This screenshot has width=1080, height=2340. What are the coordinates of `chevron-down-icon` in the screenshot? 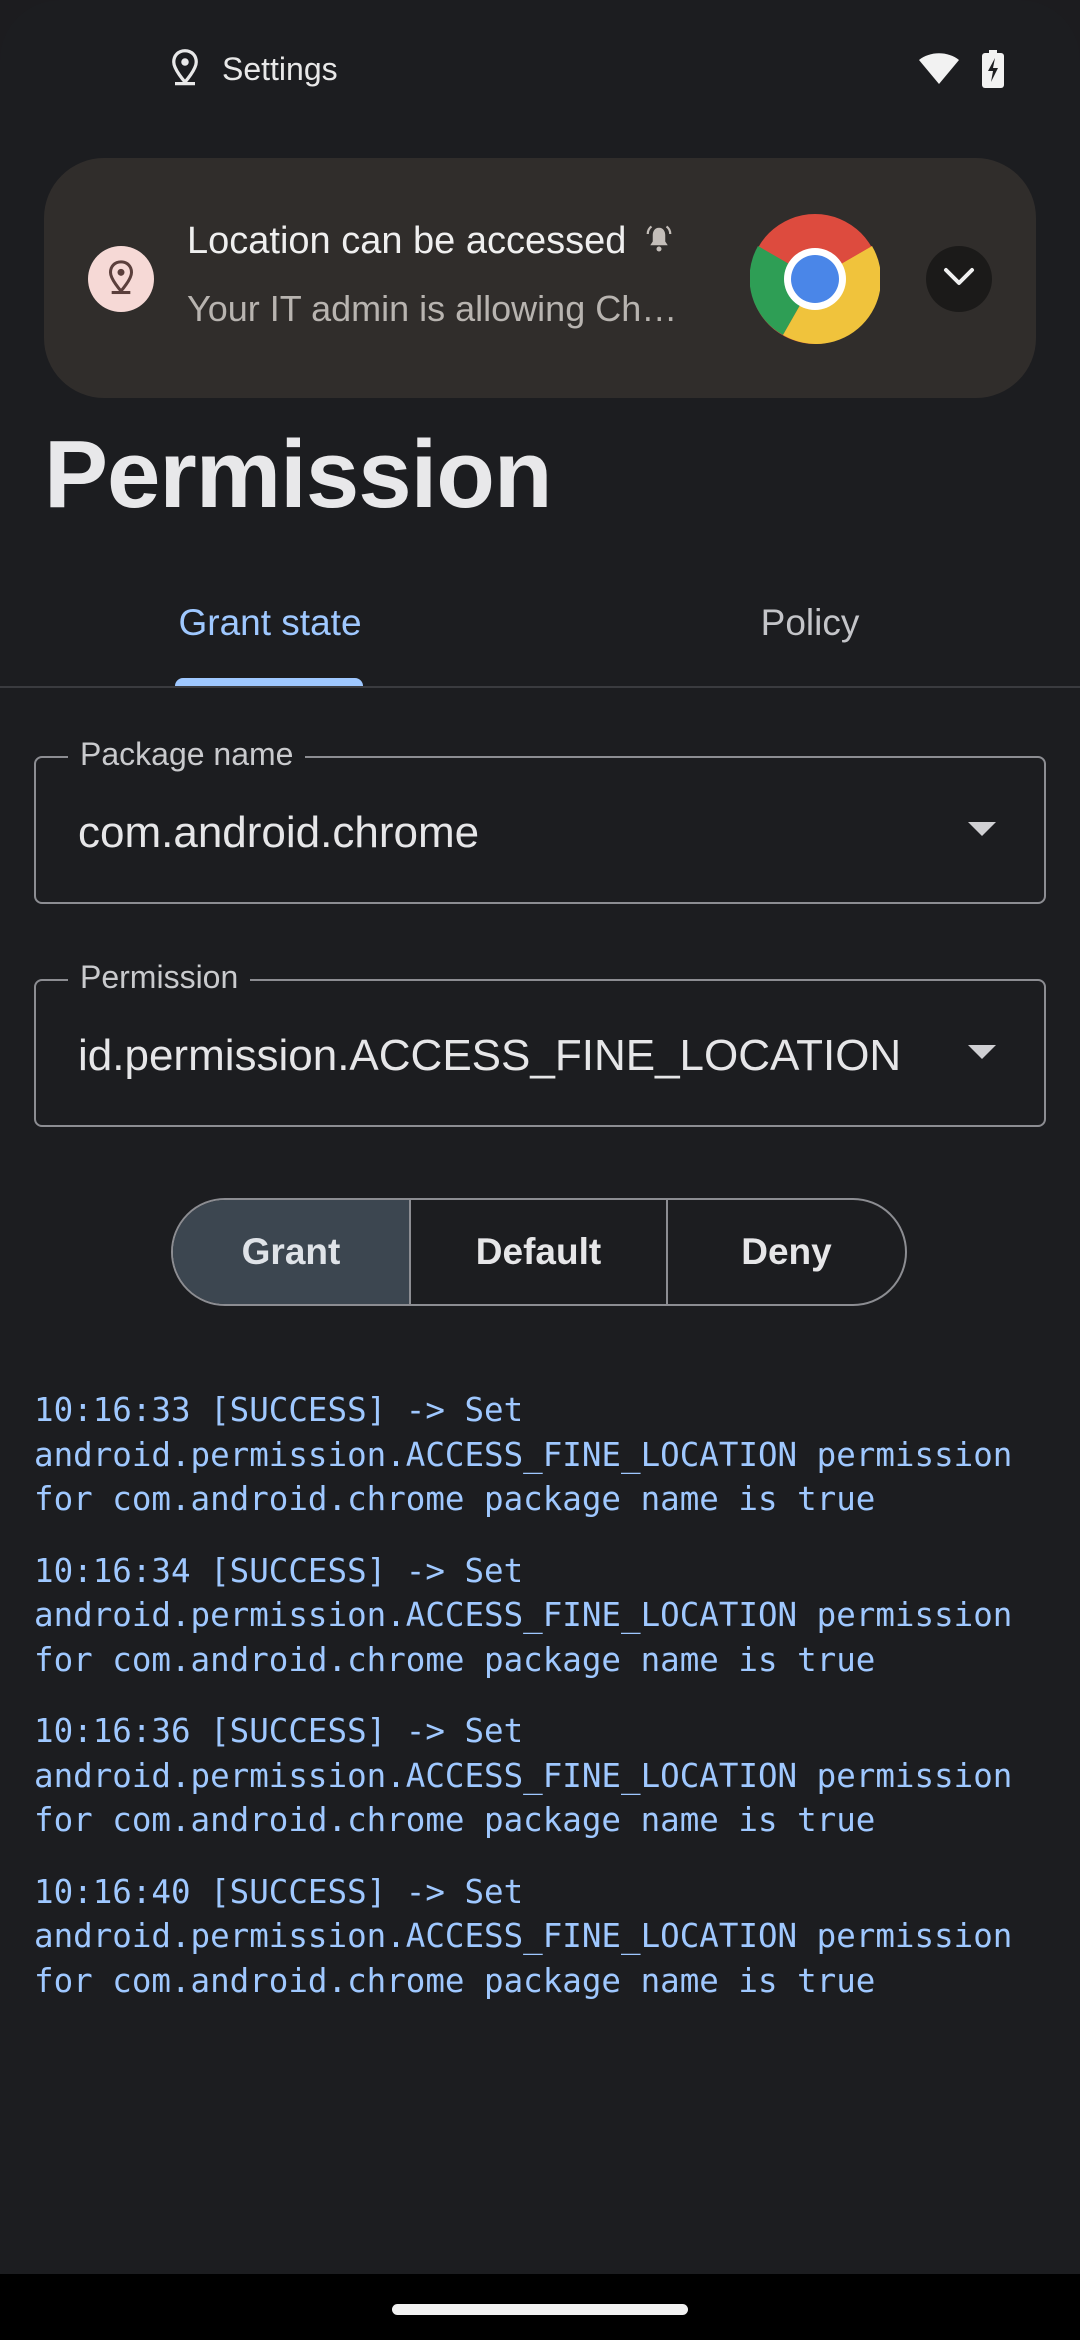 It's located at (959, 279).